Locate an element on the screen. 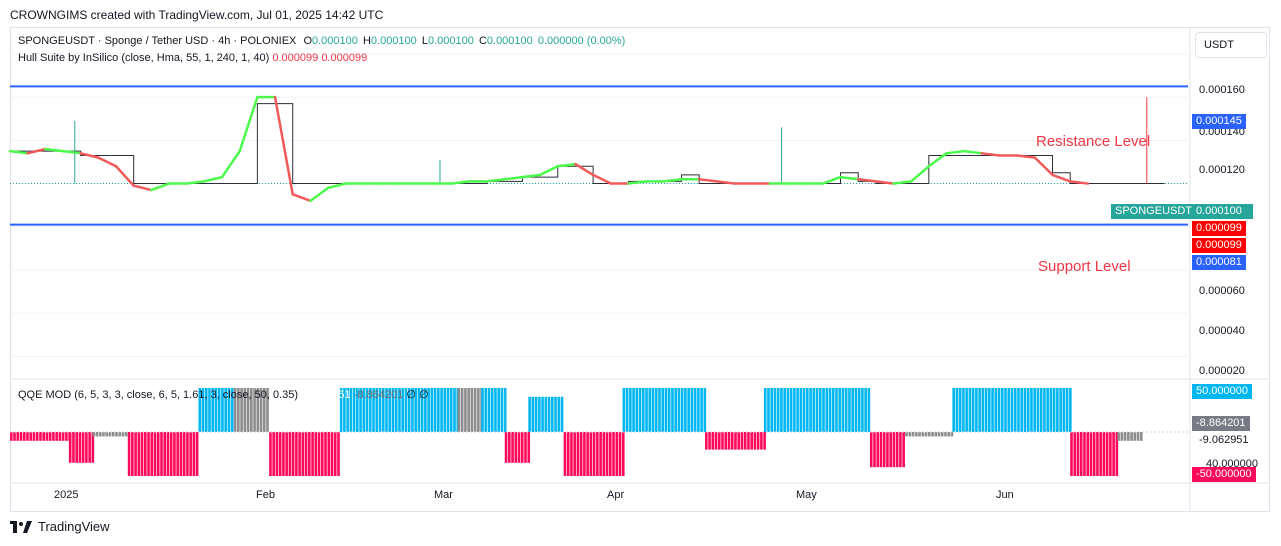  time-label: Jun is located at coordinates (1005, 495).